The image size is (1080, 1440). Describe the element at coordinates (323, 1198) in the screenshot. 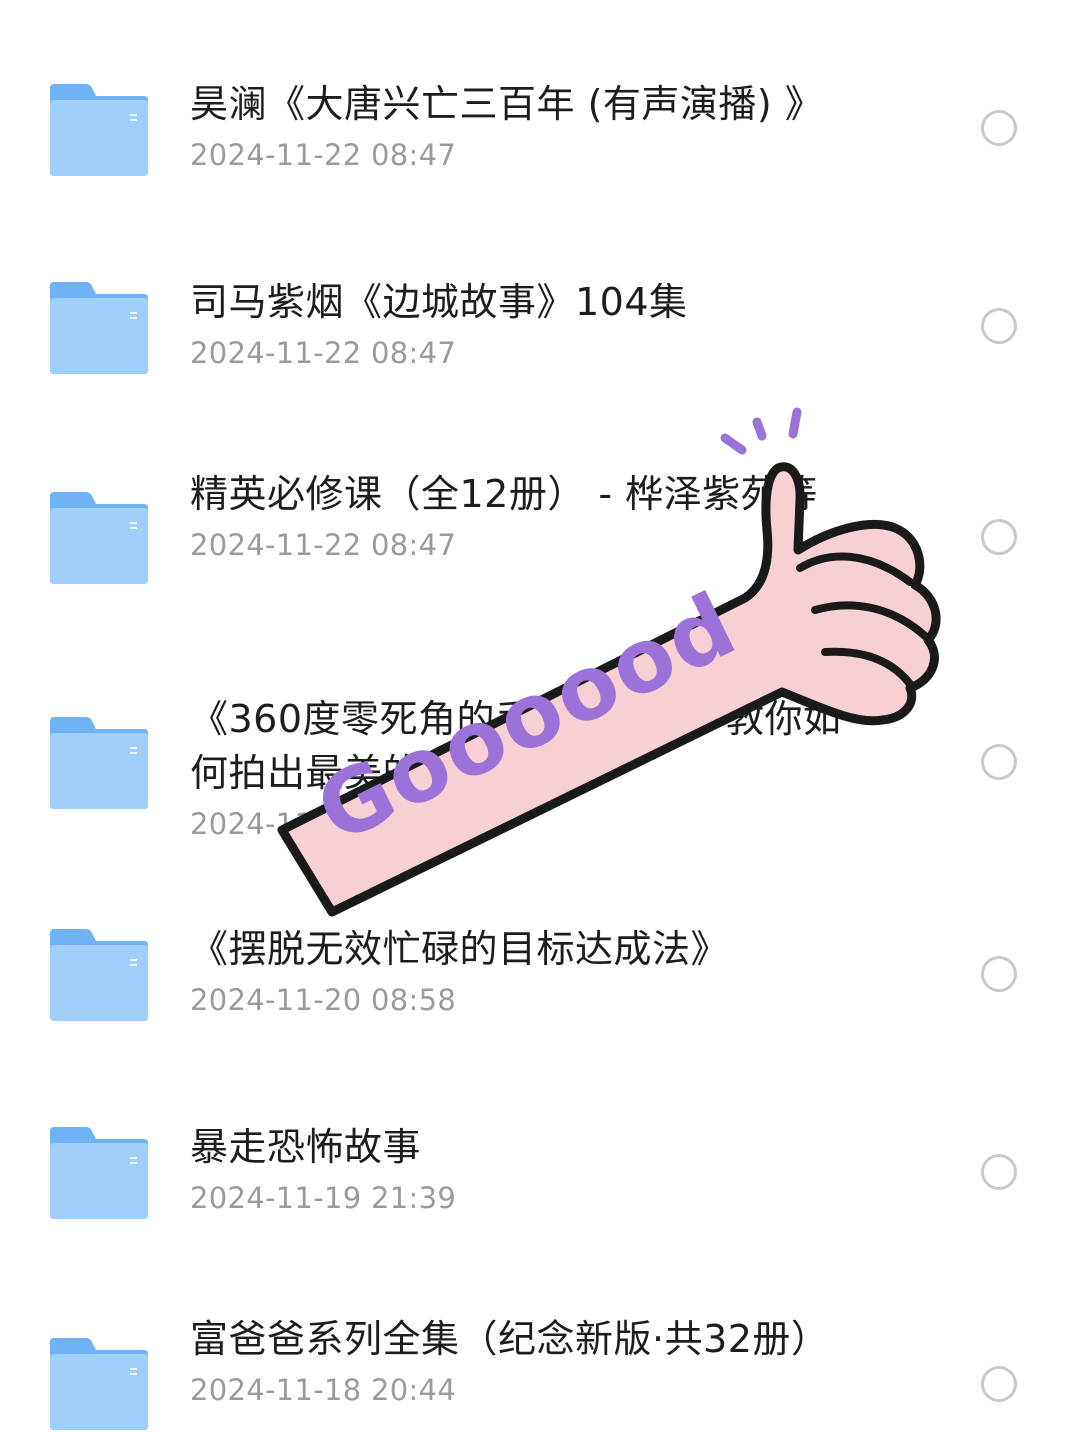

I see `file-date: 2024-11-19 21:39` at that location.